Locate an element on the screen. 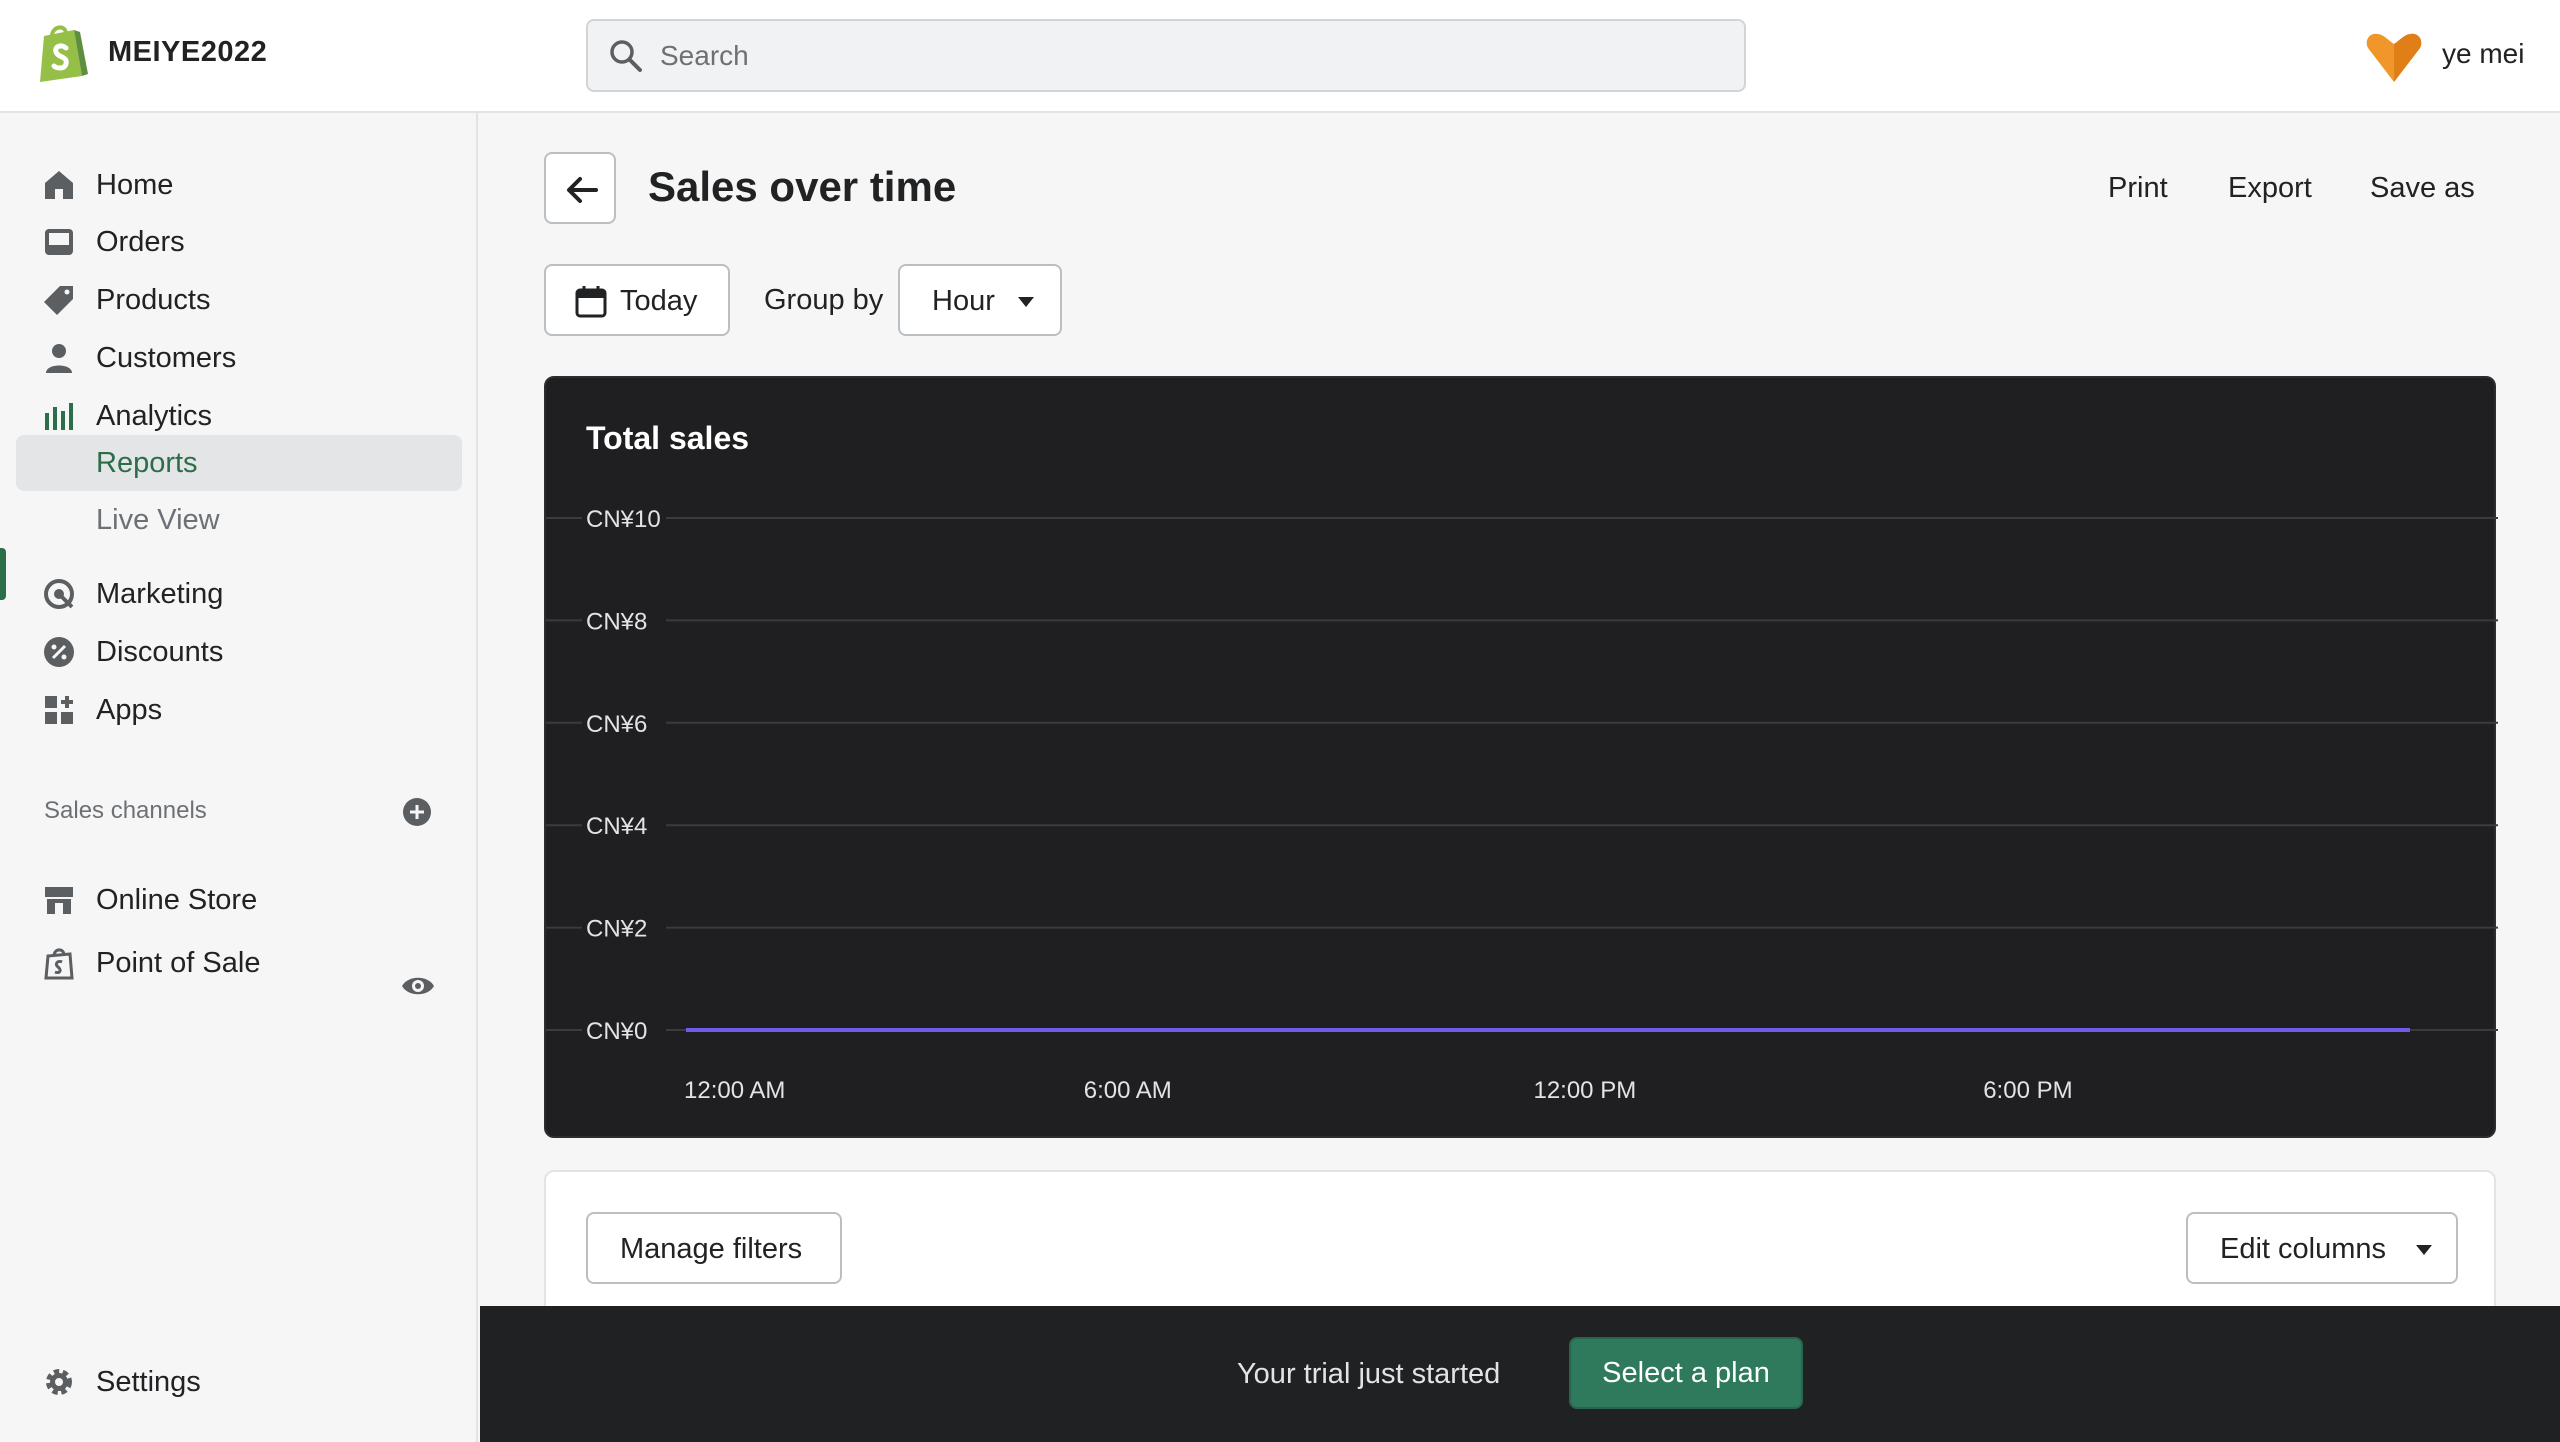 The image size is (2560, 1442). sidebar-item-label: Reports is located at coordinates (147, 462).